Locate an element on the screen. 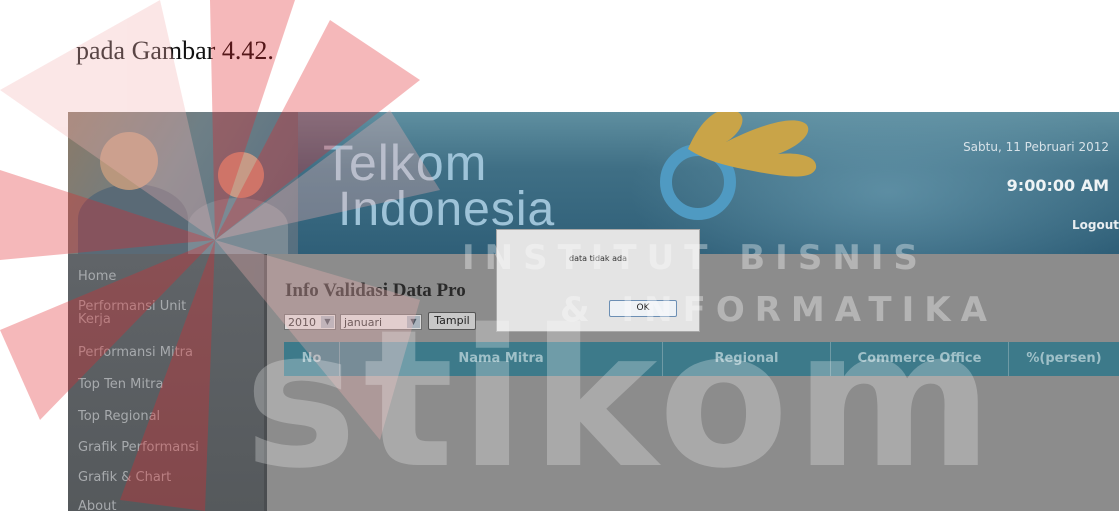  year-select-value: 2010 is located at coordinates (302, 322).